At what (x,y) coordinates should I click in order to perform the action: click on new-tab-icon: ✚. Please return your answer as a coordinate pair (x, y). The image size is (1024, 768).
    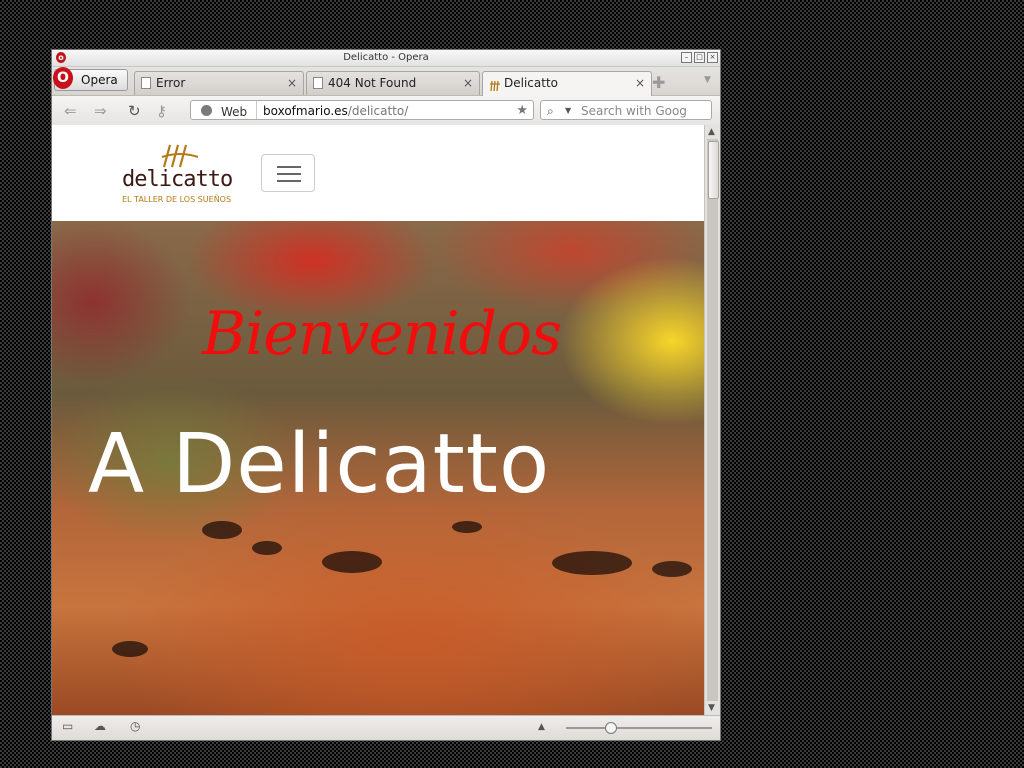
    Looking at the image, I should click on (658, 82).